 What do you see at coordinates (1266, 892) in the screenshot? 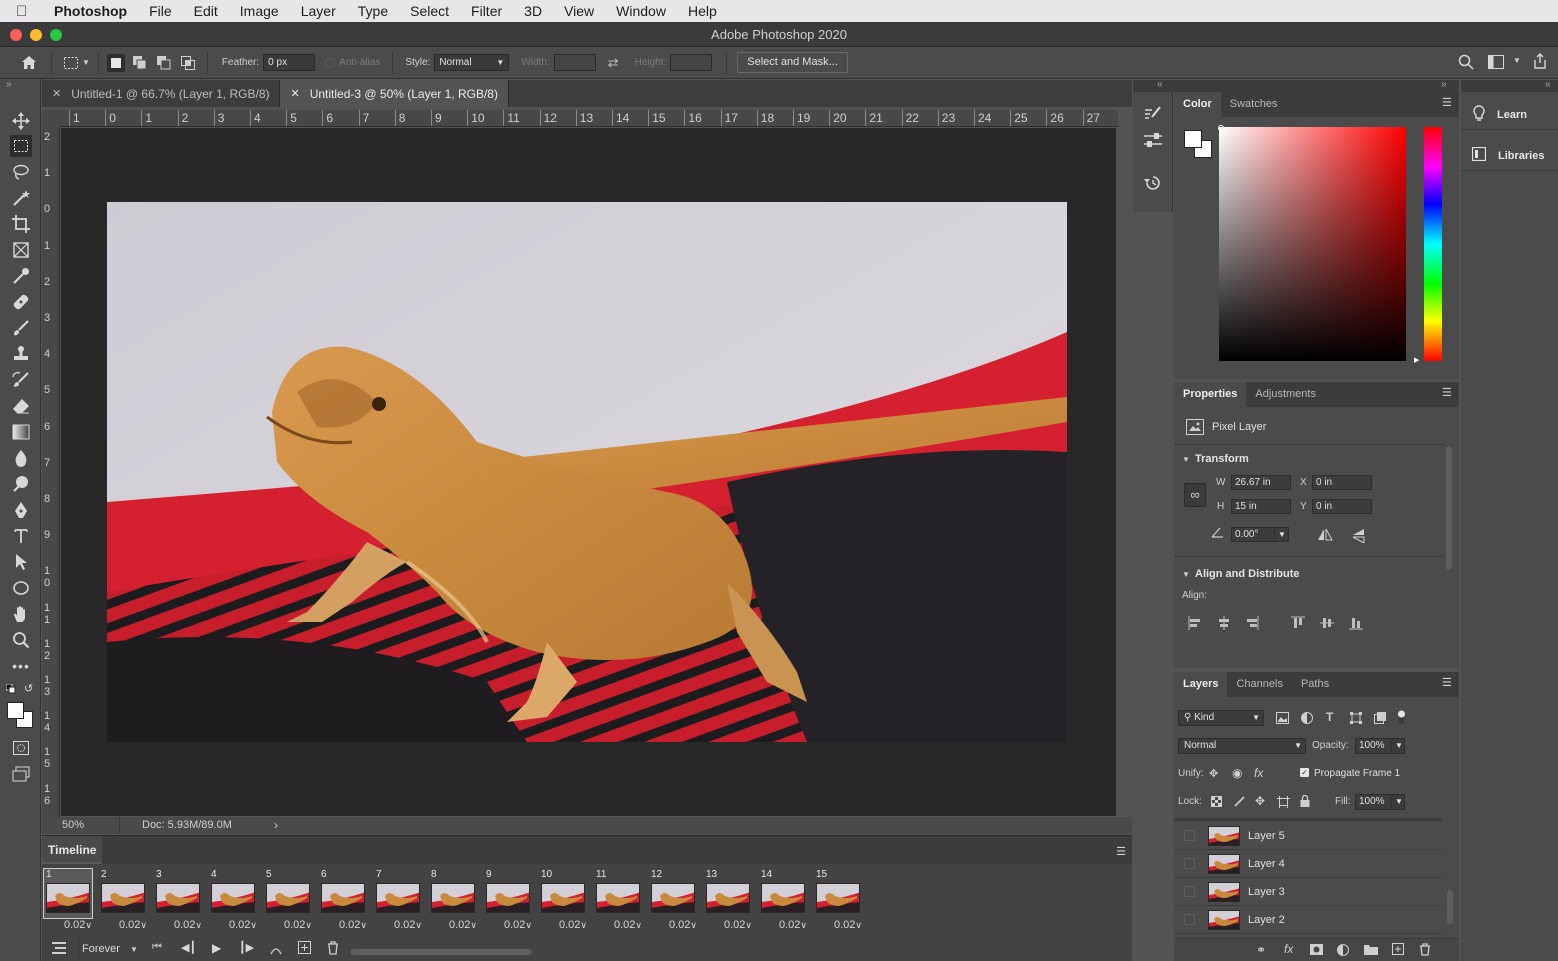
I see `layer-name: Layer 3` at bounding box center [1266, 892].